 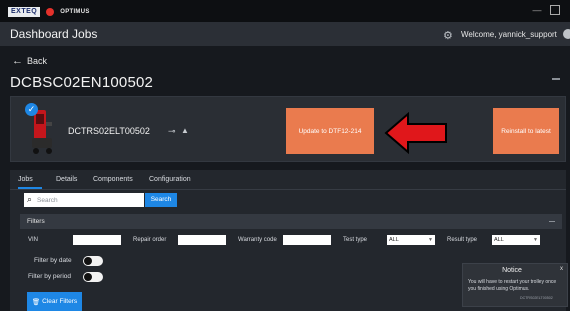 What do you see at coordinates (36, 302) in the screenshot?
I see `trash-icon: 🗑` at bounding box center [36, 302].